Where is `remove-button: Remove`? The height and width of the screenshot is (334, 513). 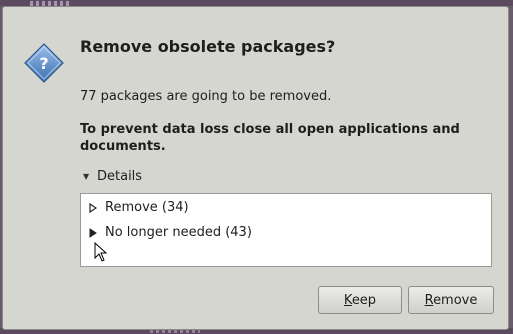
remove-button: Remove is located at coordinates (451, 300).